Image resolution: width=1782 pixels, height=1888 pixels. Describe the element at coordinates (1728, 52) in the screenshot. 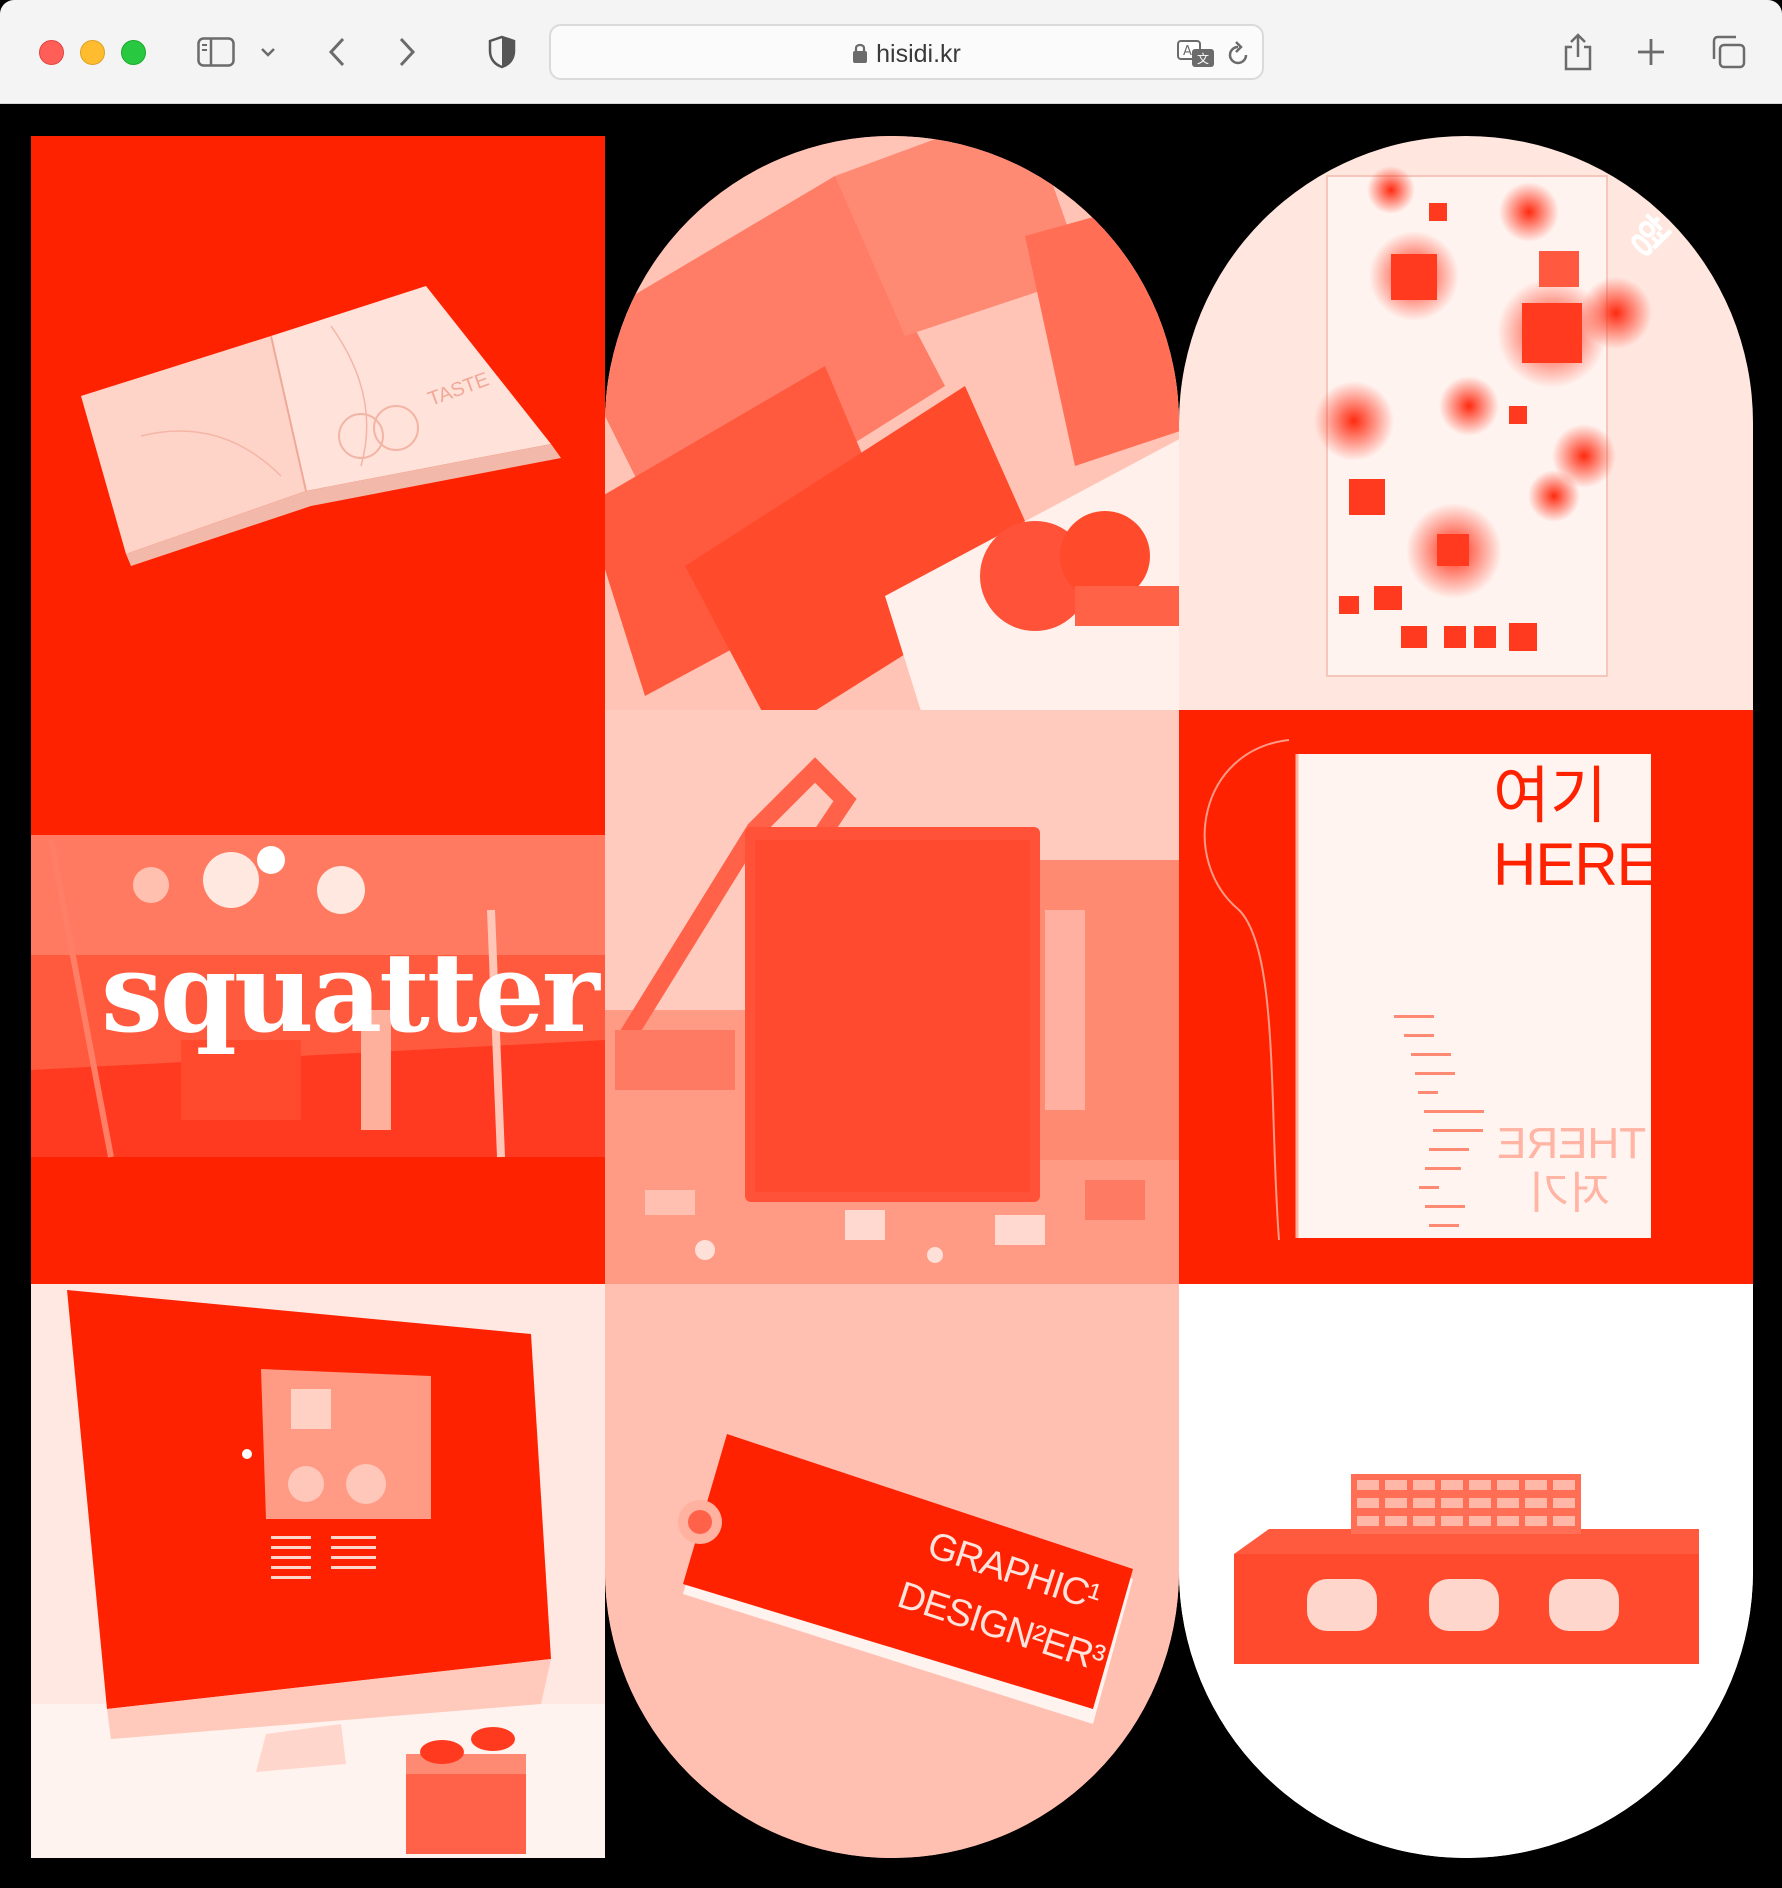

I see `tabs-overview-icon` at that location.